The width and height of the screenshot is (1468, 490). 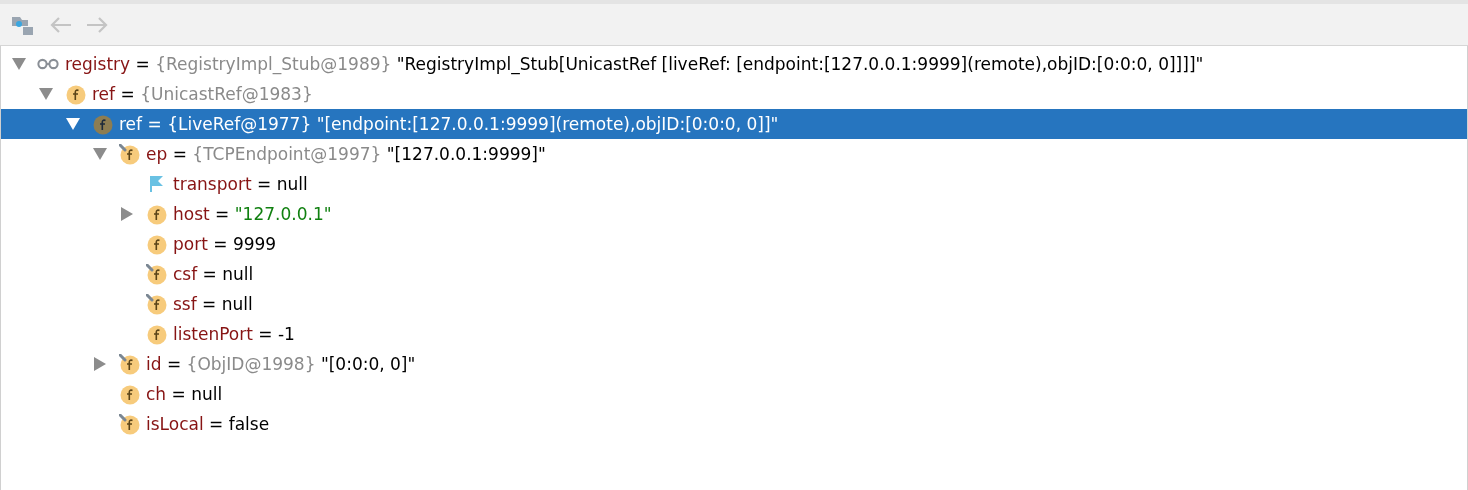 I want to click on object-type: {RegistryImpl_Stub@1989}, so click(x=273, y=64).